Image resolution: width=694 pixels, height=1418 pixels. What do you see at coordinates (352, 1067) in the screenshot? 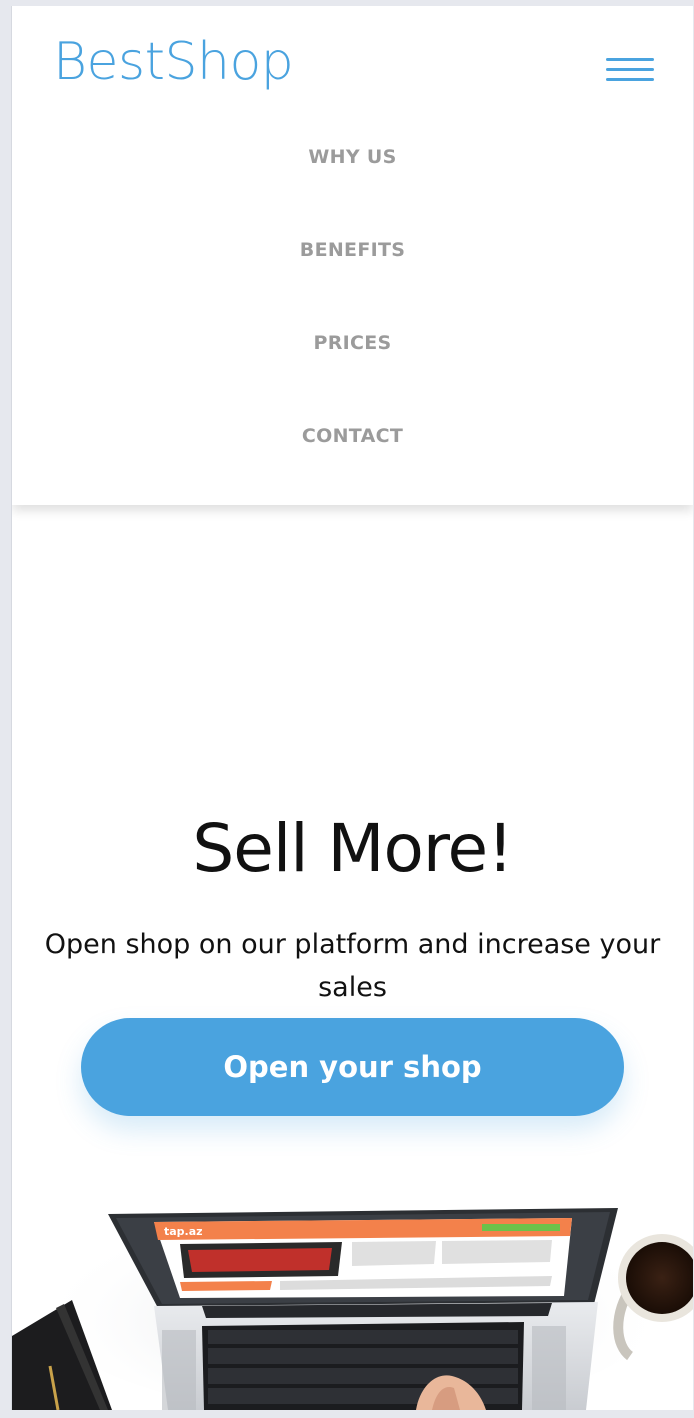
I see `open-shop-button: Open your shop` at bounding box center [352, 1067].